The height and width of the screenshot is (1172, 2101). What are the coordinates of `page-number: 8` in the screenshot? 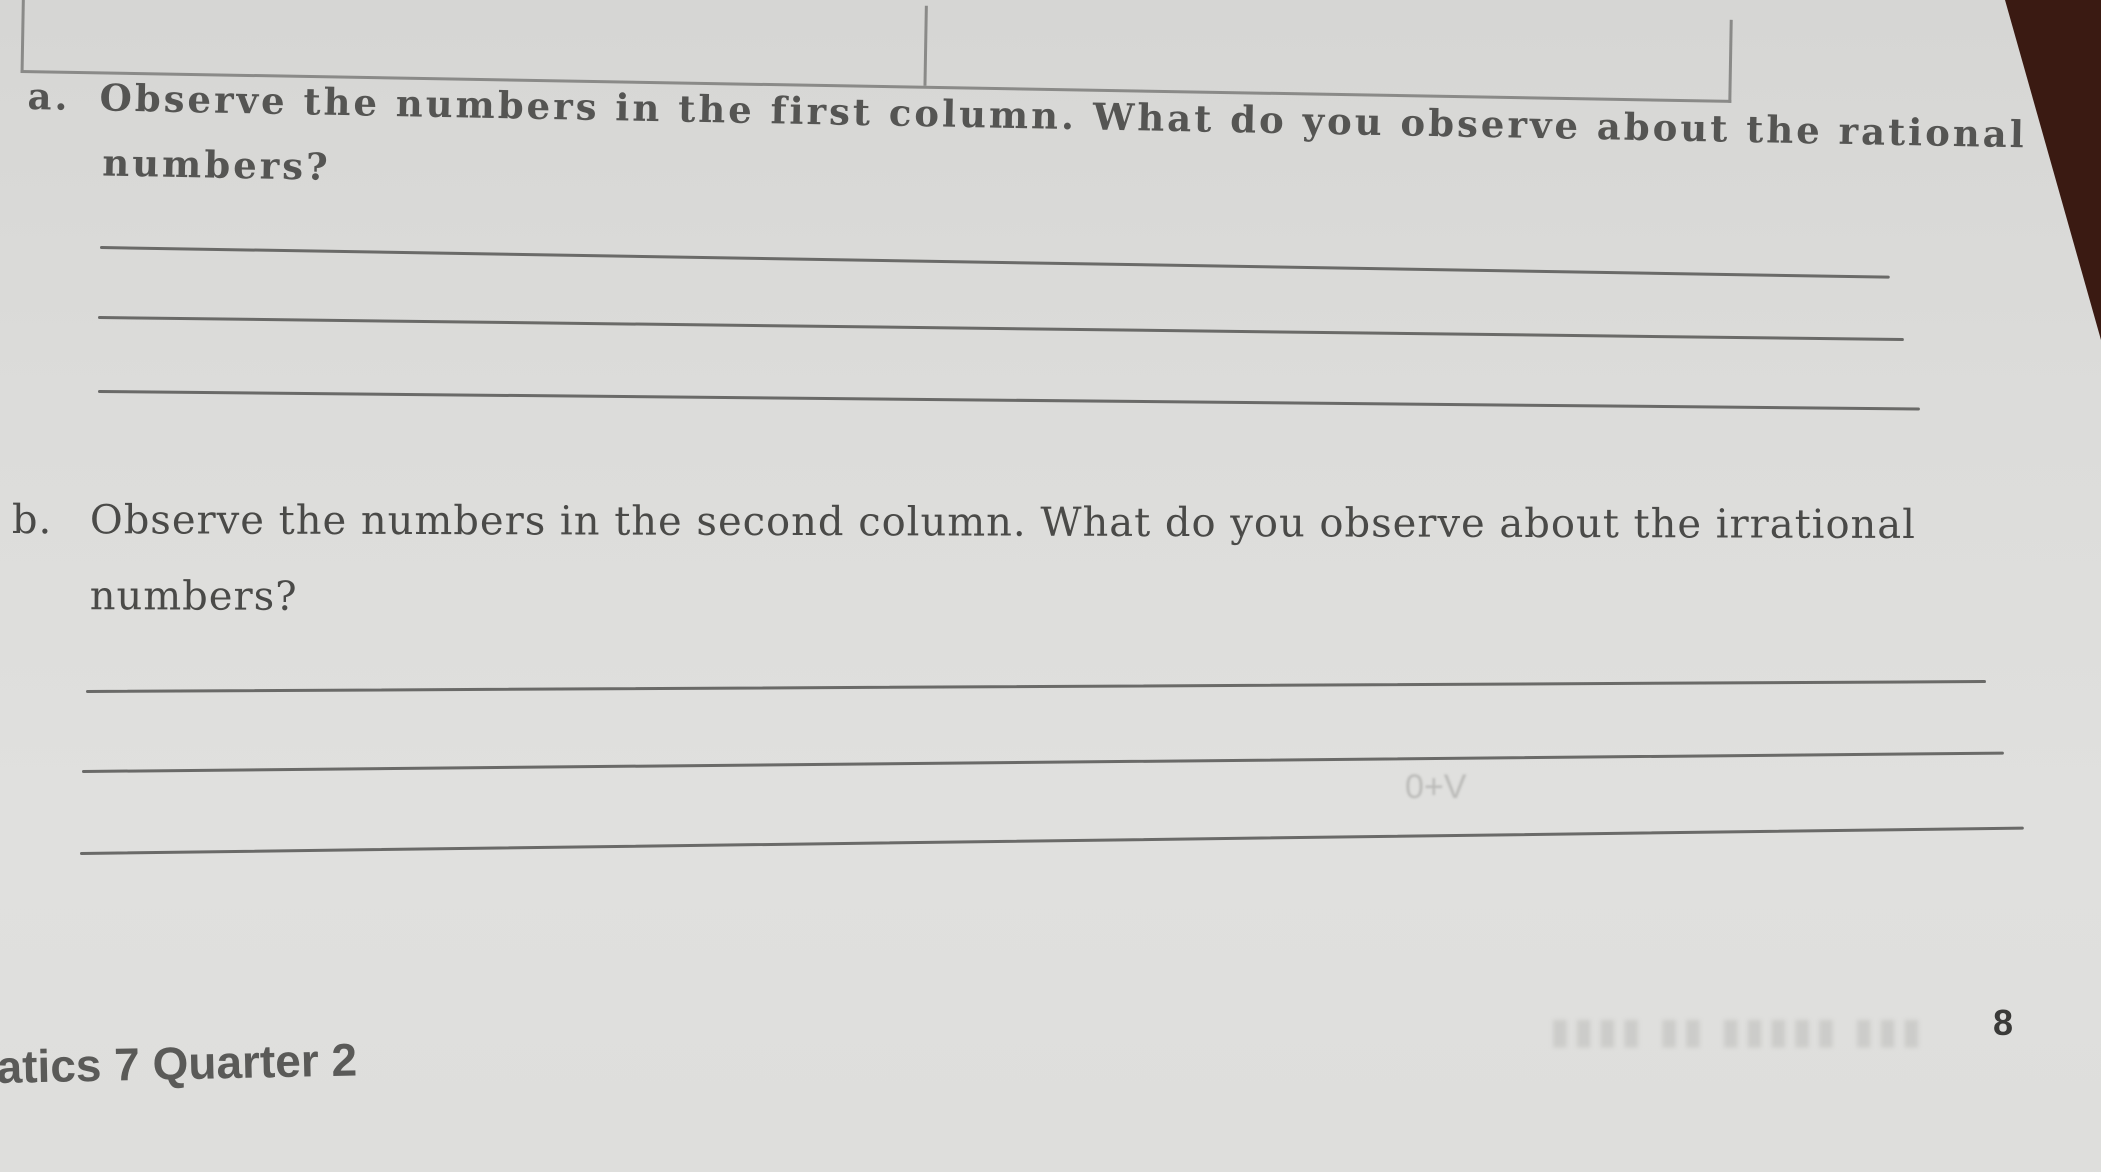 It's located at (2003, 1022).